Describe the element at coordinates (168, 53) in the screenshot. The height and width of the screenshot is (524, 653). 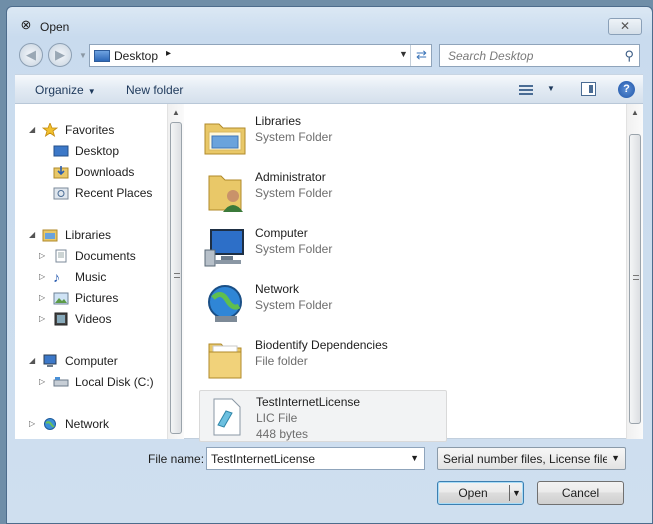
I see `breadcrumb-chevron-icon: ▸` at that location.